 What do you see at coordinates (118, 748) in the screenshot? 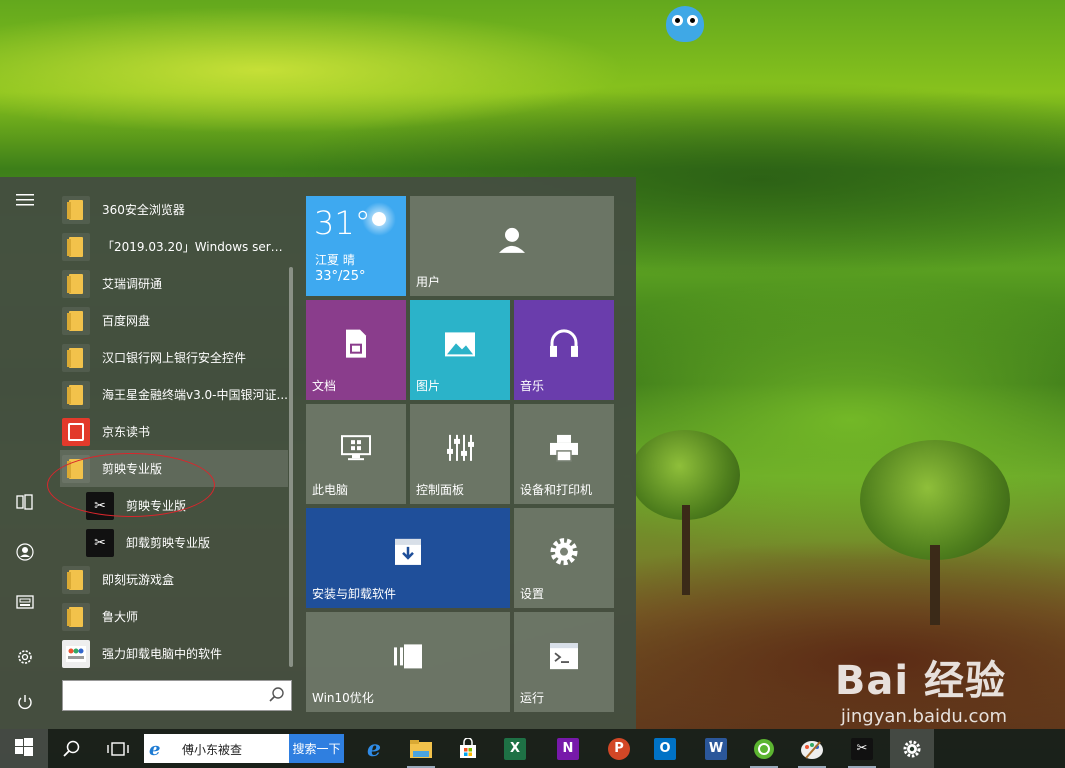
I see `task-view-icon` at bounding box center [118, 748].